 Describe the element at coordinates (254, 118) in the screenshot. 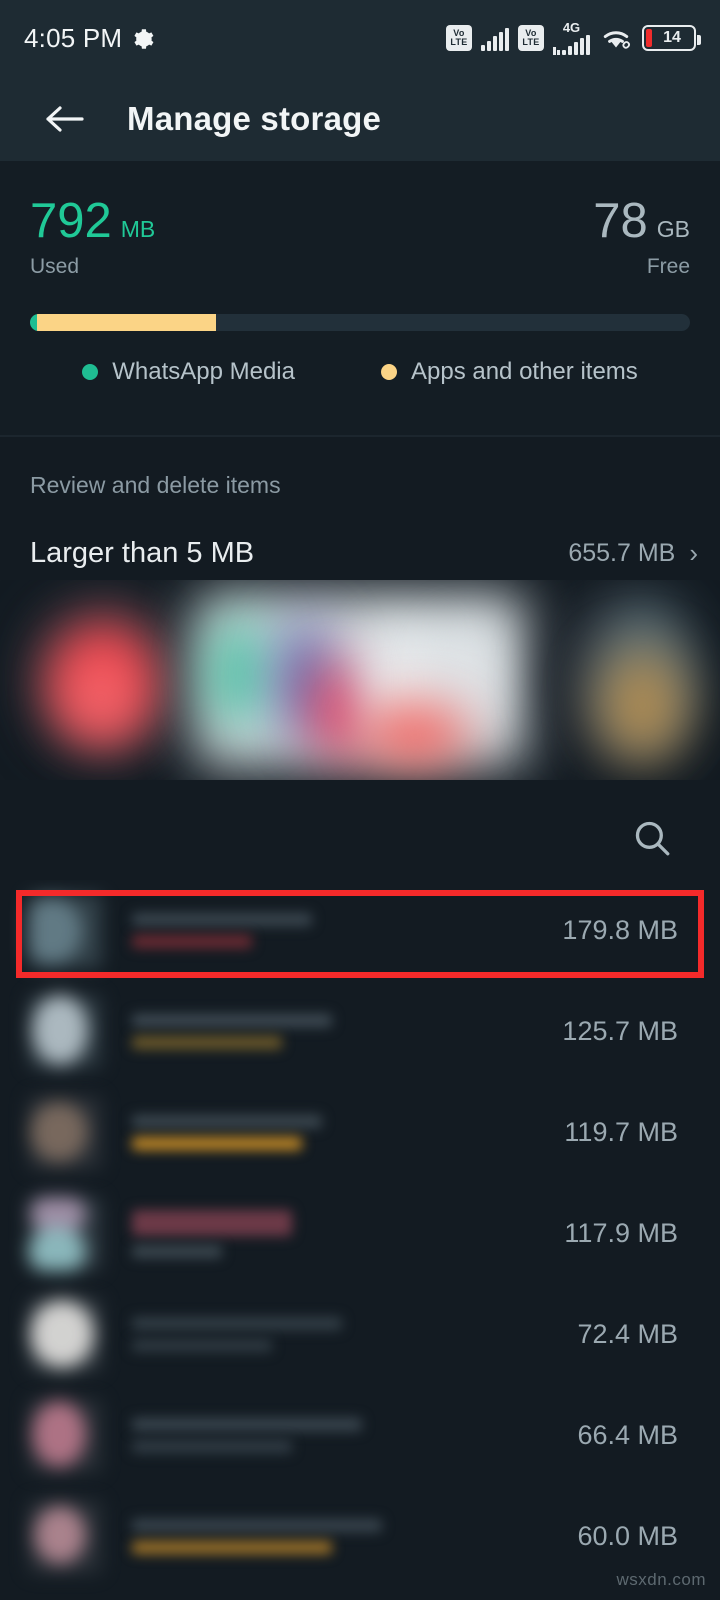

I see `page-title: Manage storage` at that location.